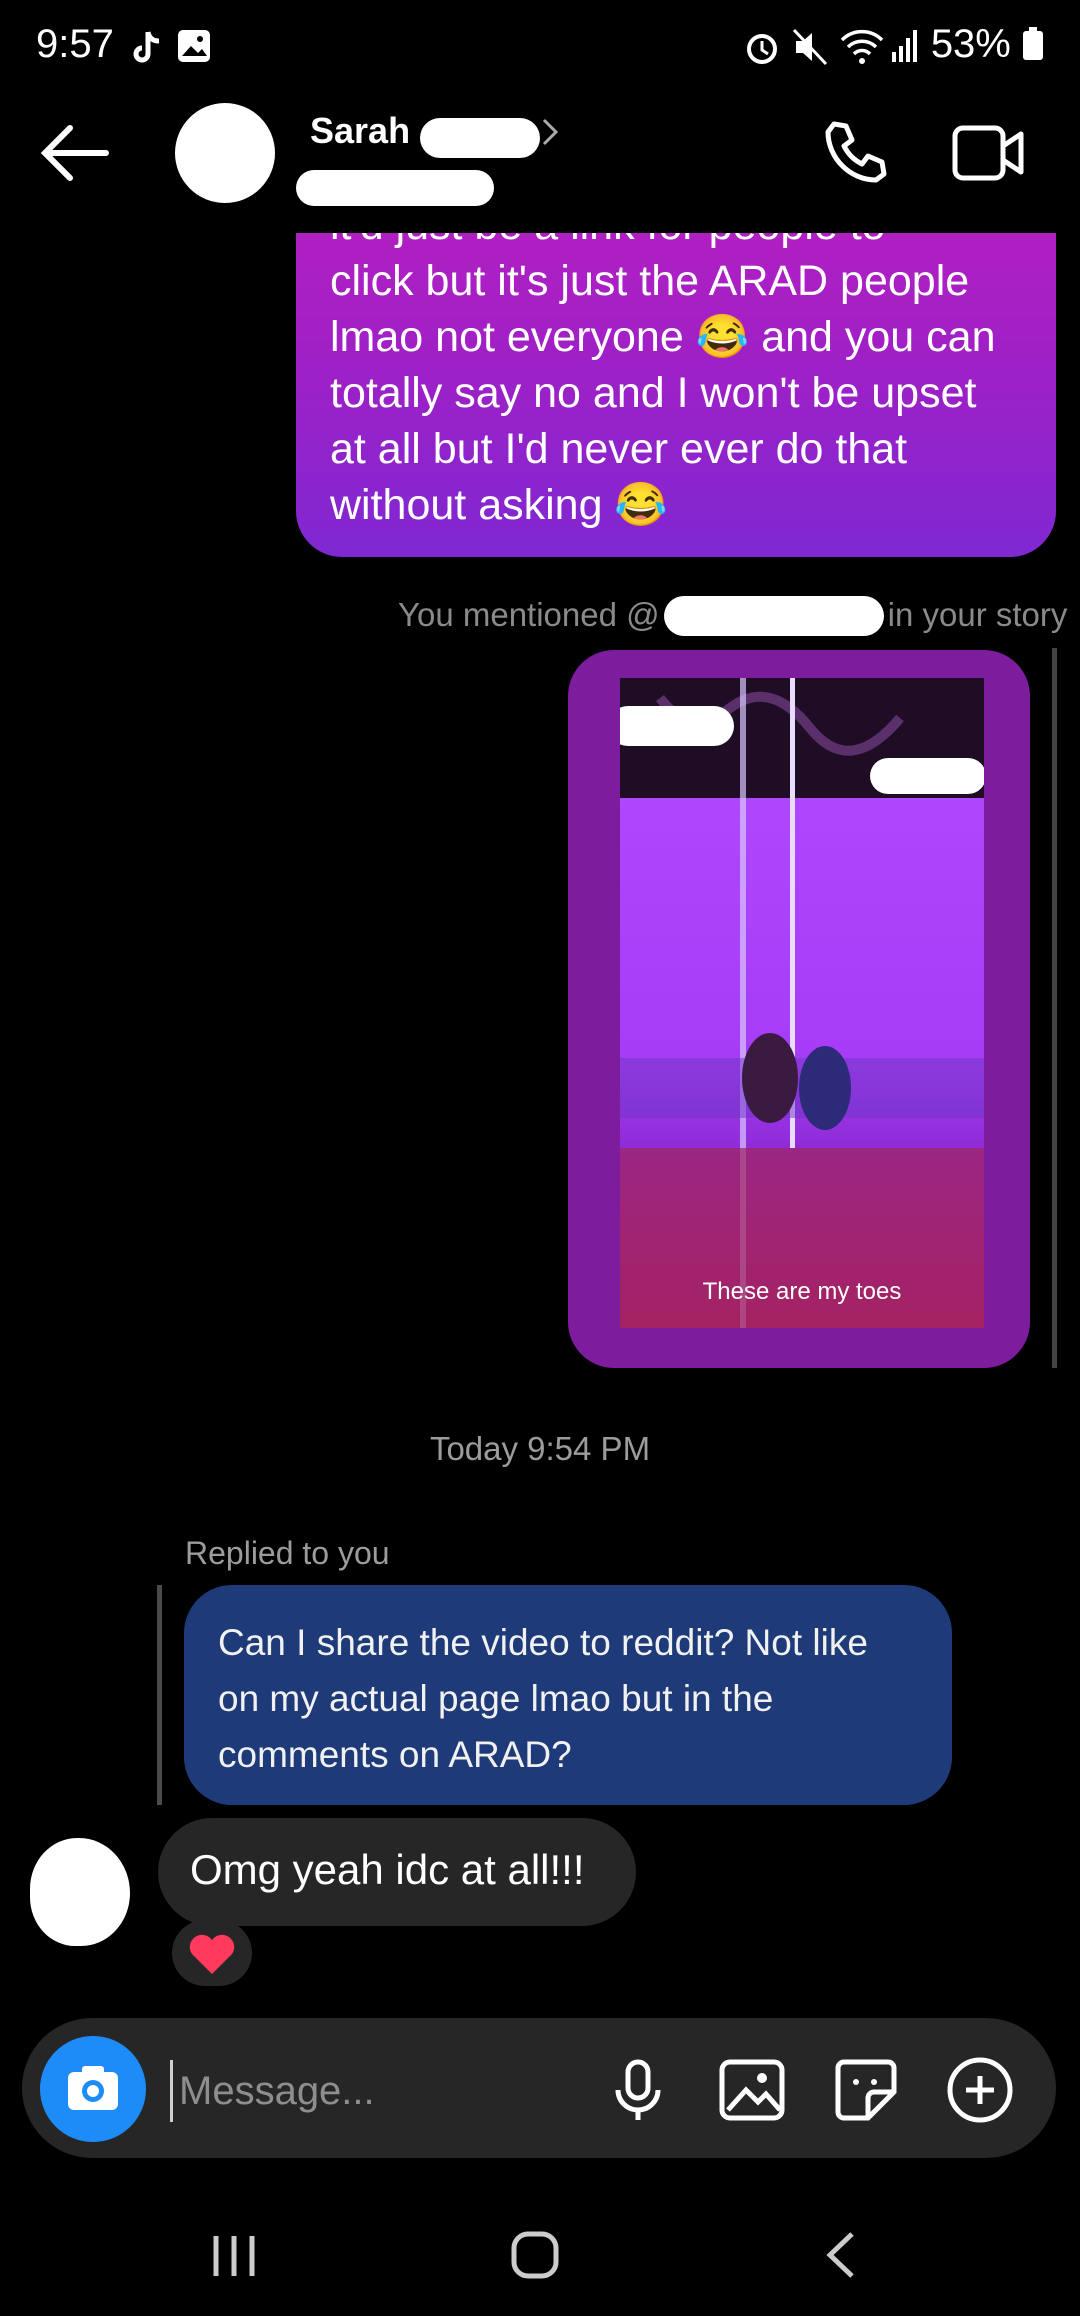 This screenshot has height=2316, width=1080. What do you see at coordinates (385, 2091) in the screenshot?
I see `message-input` at bounding box center [385, 2091].